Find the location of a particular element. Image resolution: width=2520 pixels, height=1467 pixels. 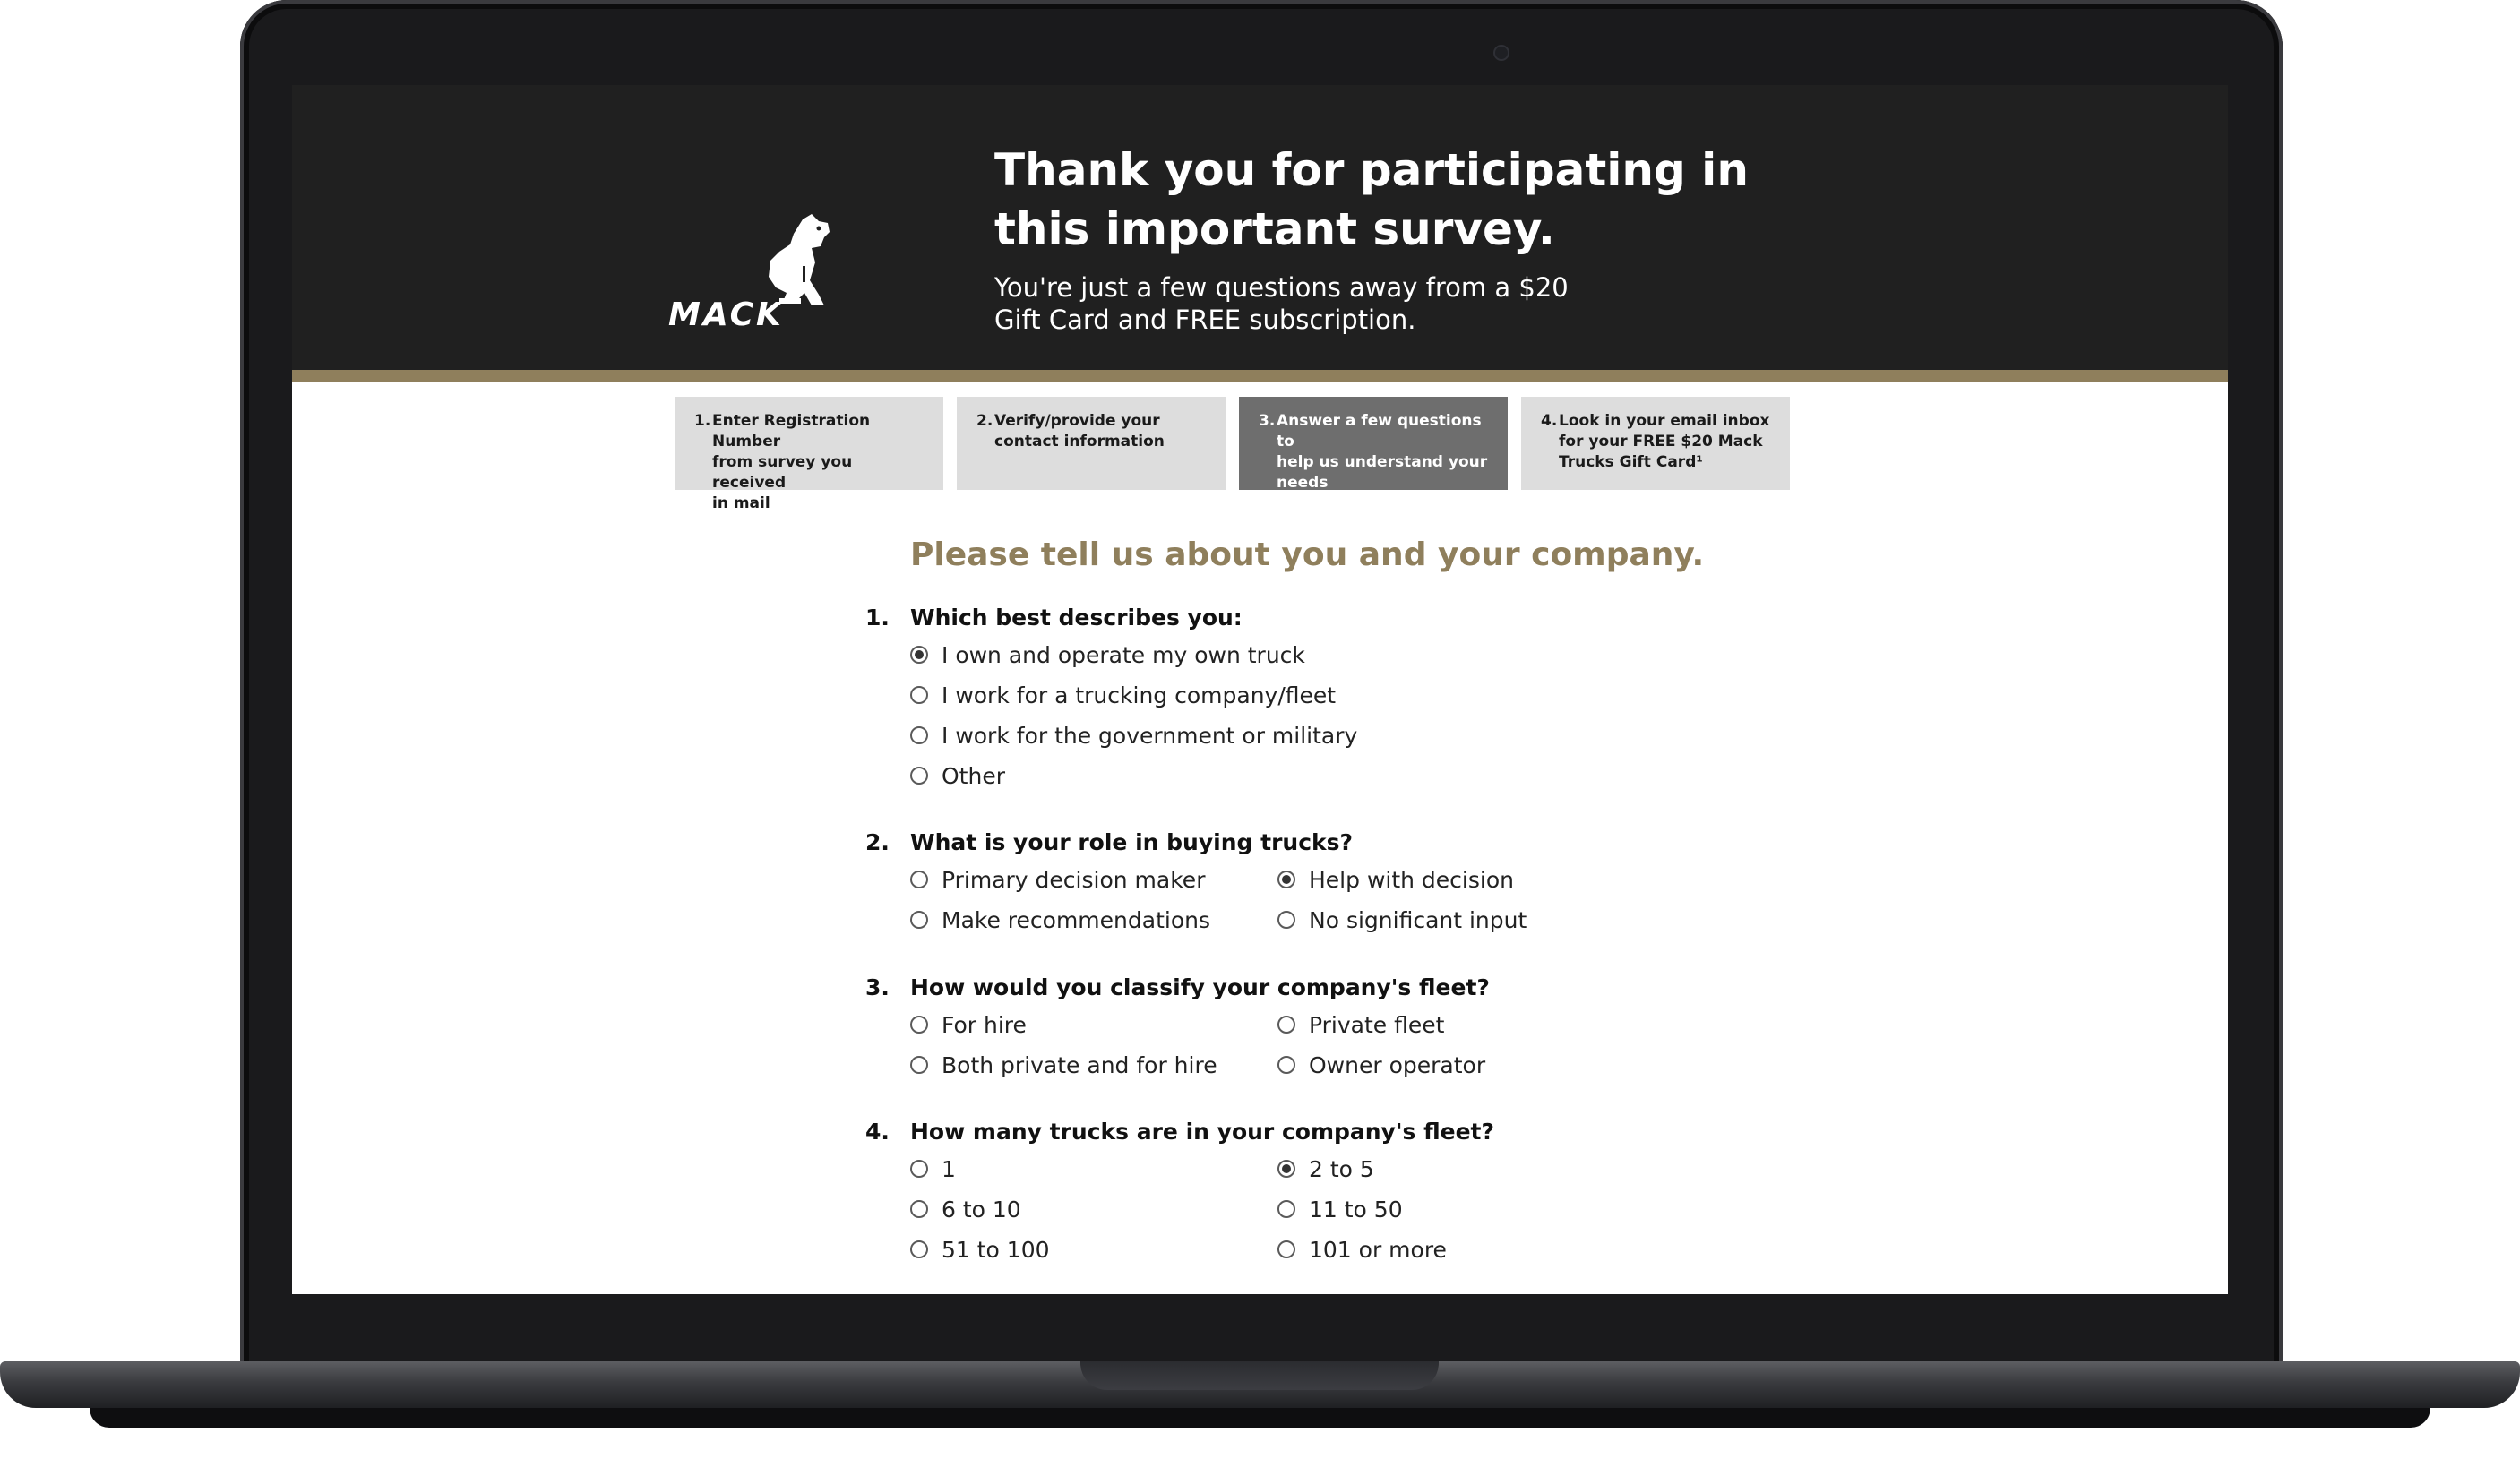

option-label: No significant input is located at coordinates (1418, 919).